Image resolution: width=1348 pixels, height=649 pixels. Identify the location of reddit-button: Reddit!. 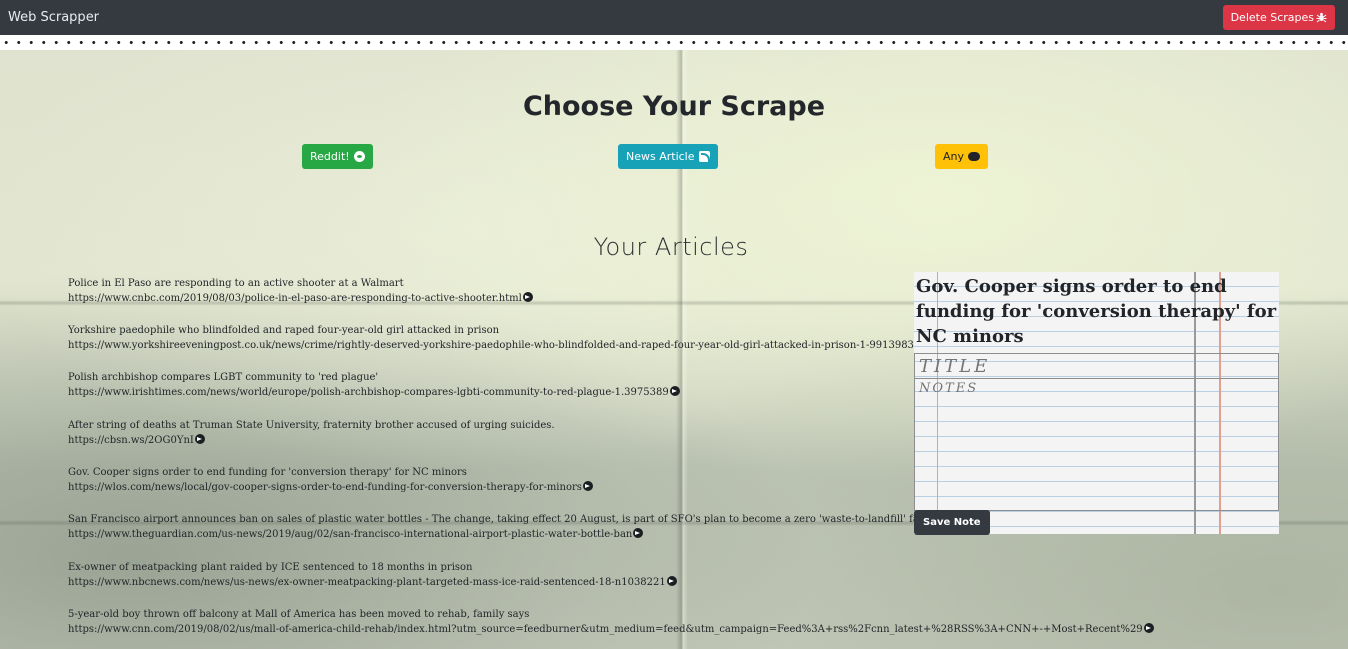
(337, 156).